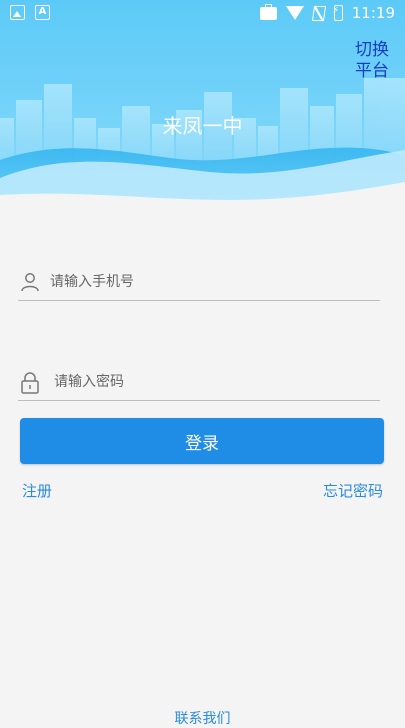 This screenshot has width=405, height=728. What do you see at coordinates (42, 12) in the screenshot?
I see `a-icon: A` at bounding box center [42, 12].